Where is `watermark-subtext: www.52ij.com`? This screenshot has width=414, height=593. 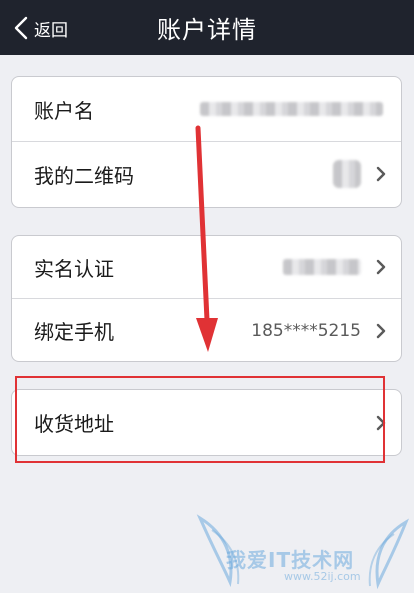
watermark-subtext: www.52ij.com is located at coordinates (322, 576).